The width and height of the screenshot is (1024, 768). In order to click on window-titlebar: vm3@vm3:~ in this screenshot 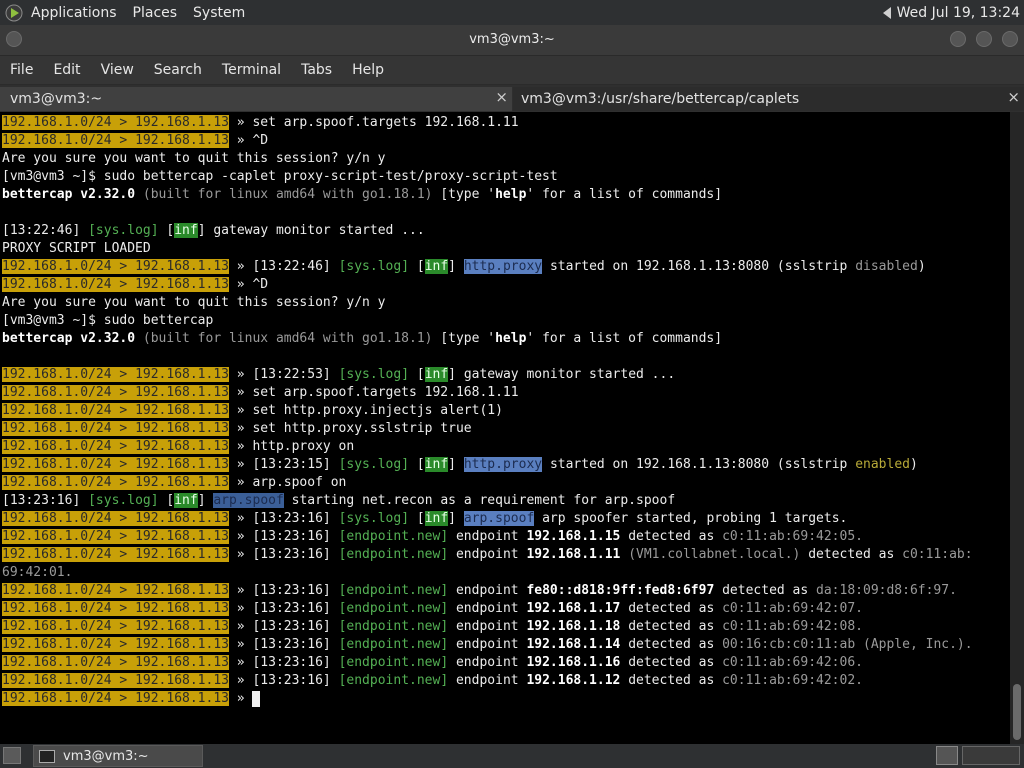, I will do `click(512, 40)`.